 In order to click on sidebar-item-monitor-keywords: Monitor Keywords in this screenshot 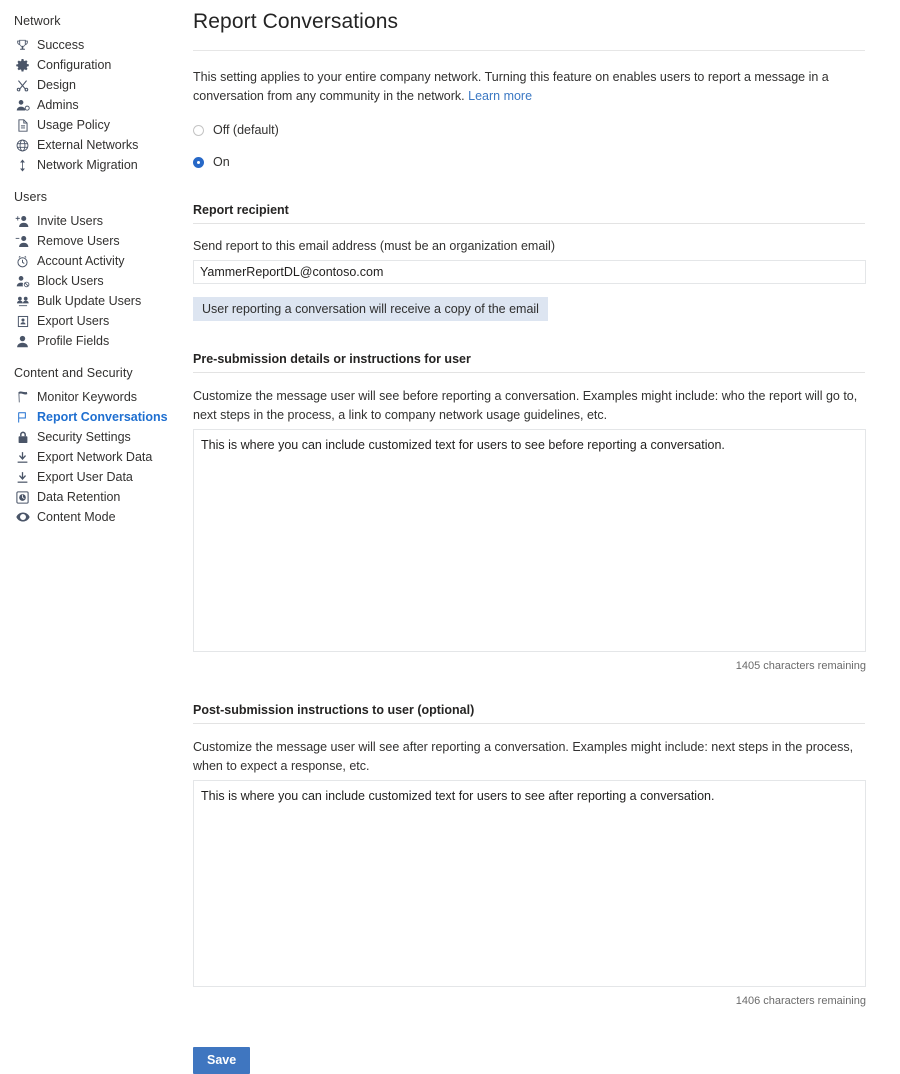, I will do `click(92, 397)`.